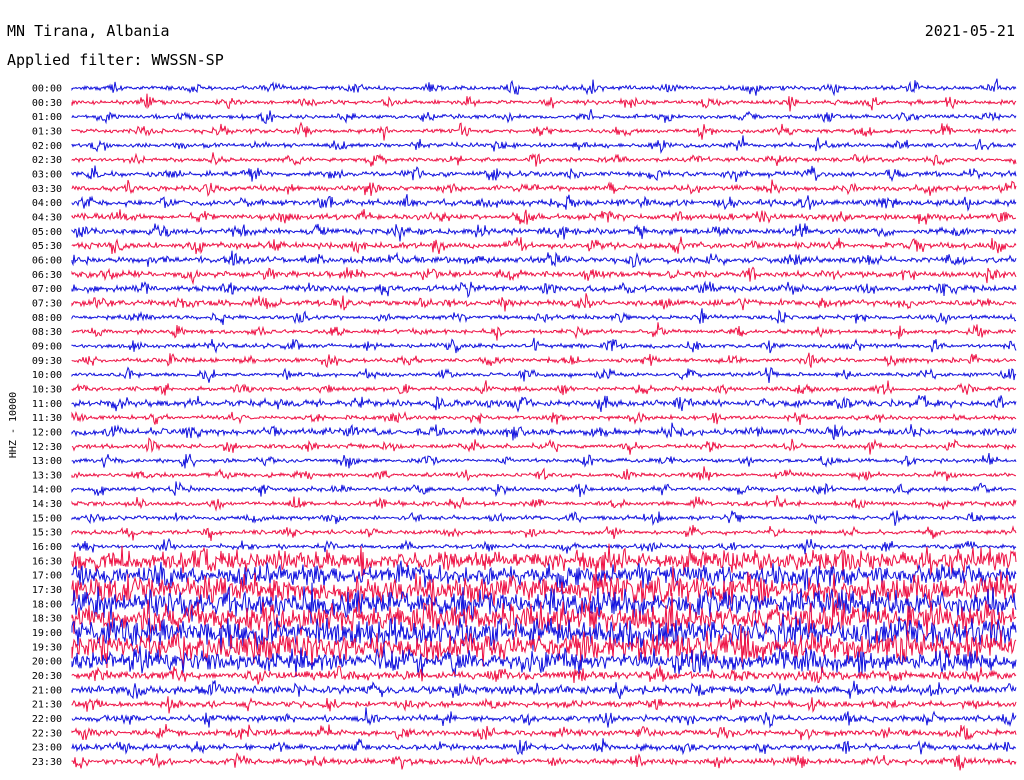 The image size is (1024, 780). Describe the element at coordinates (47, 547) in the screenshot. I see `time-label: 16:00` at that location.